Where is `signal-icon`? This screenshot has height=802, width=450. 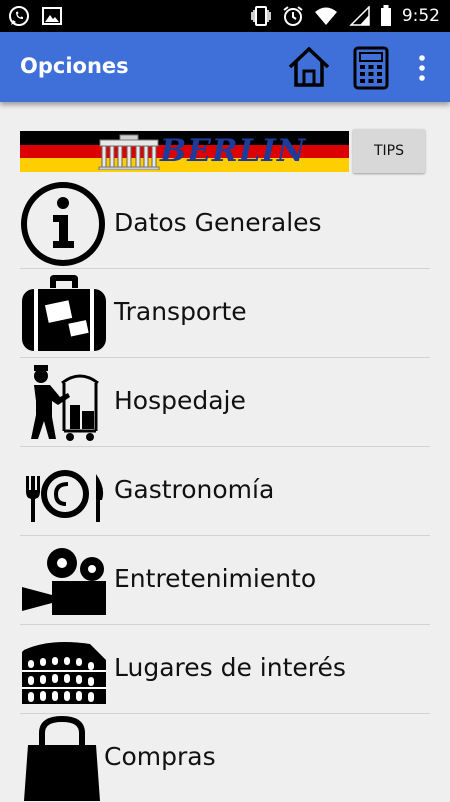 signal-icon is located at coordinates (359, 16).